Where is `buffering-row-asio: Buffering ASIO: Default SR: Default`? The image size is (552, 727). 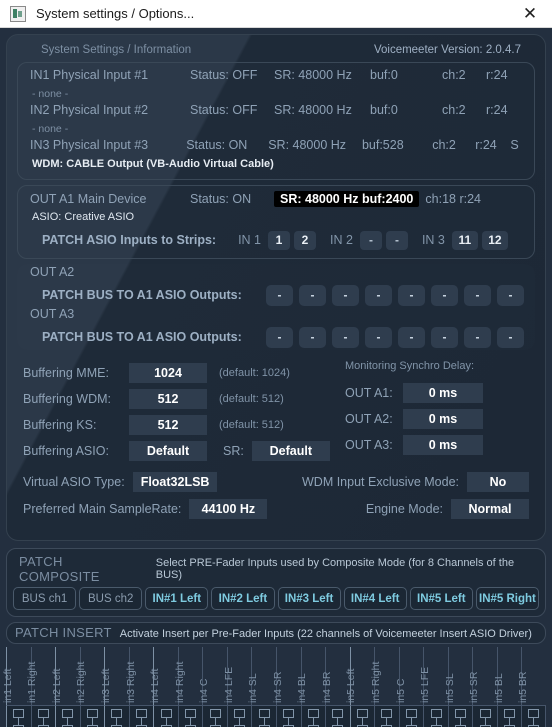 buffering-row-asio: Buffering ASIO: Default SR: Default is located at coordinates (183, 451).